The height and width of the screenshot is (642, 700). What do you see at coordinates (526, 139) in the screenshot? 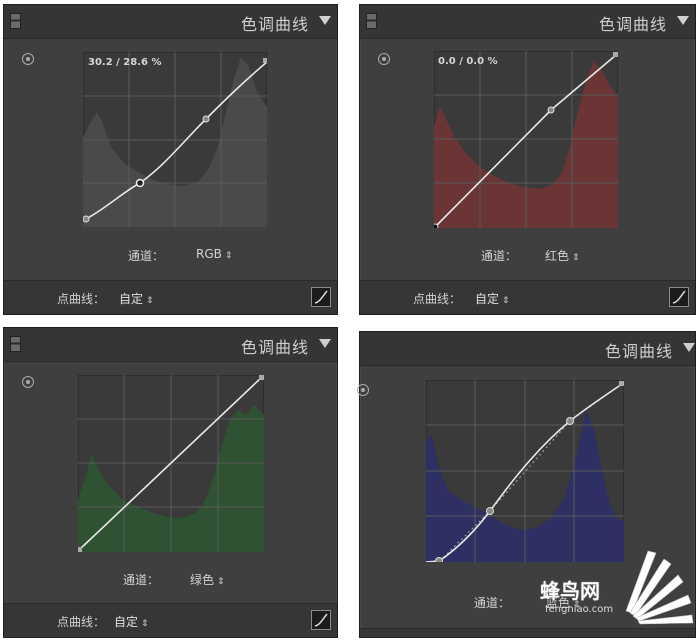
I see `curve-graph: 0.0 / 0.0 %` at bounding box center [526, 139].